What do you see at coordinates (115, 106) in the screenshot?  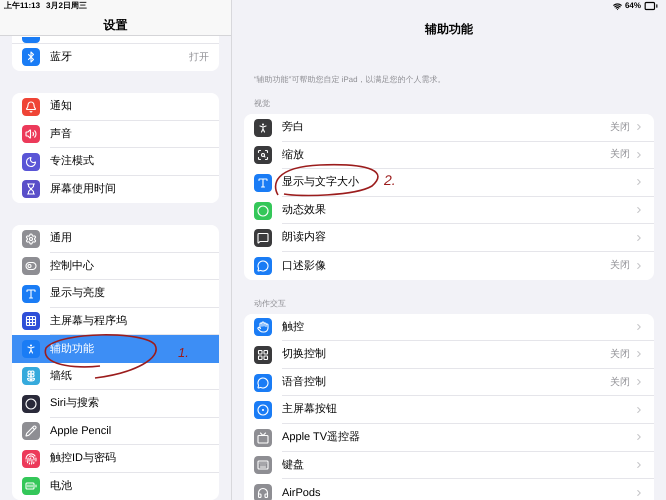 I see `sidebar-item: 通知` at bounding box center [115, 106].